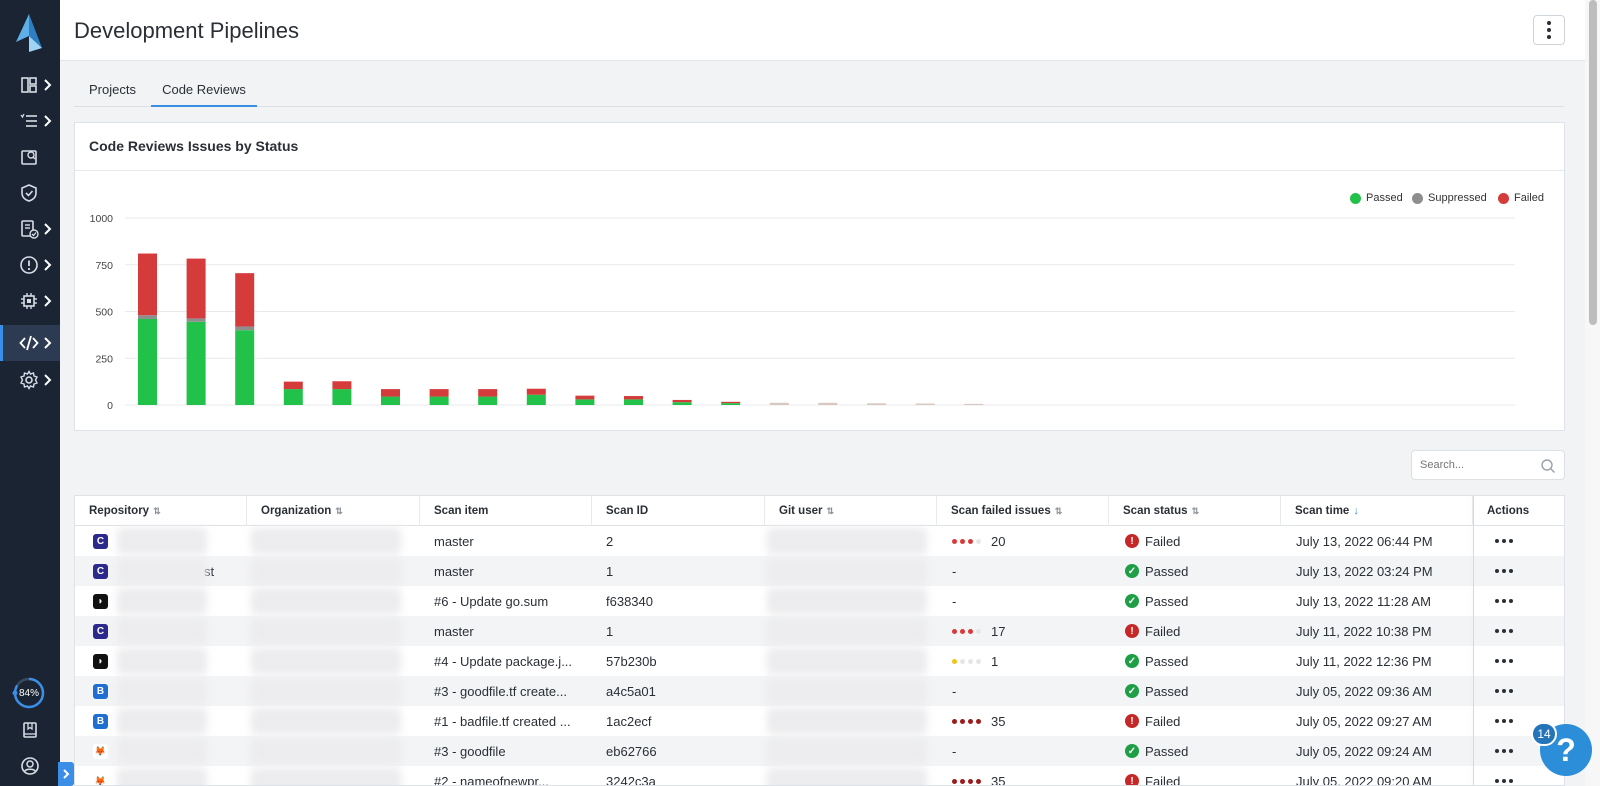  Describe the element at coordinates (509, 751) in the screenshot. I see `scan-item-cell: #3 - goodfile` at that location.